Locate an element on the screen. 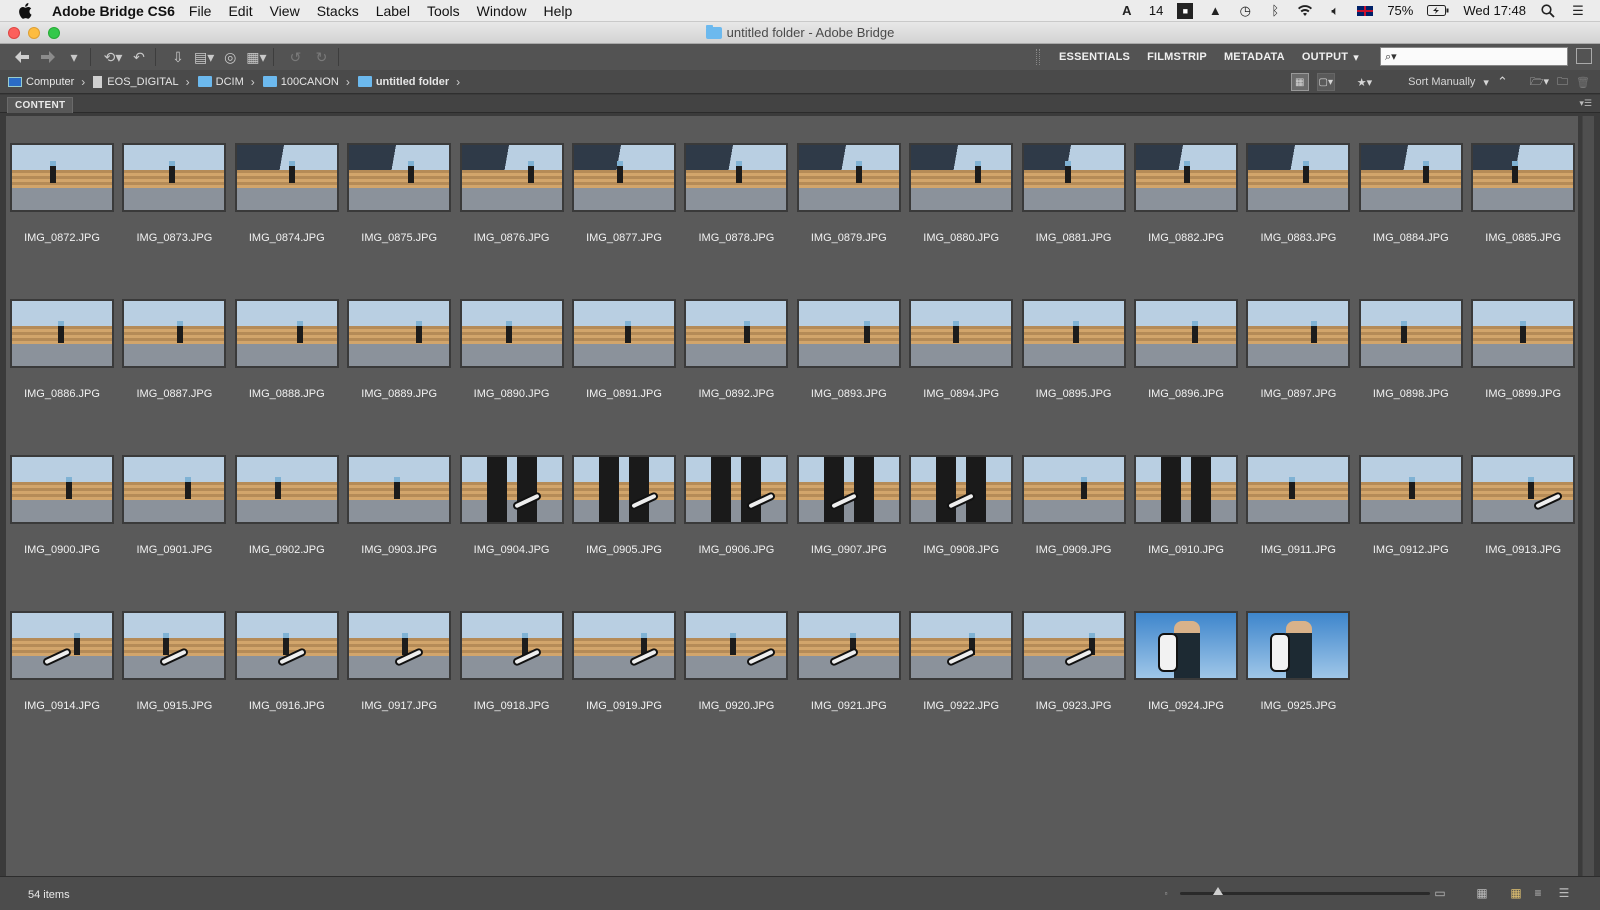  back-arrow-icon is located at coordinates (22, 57).